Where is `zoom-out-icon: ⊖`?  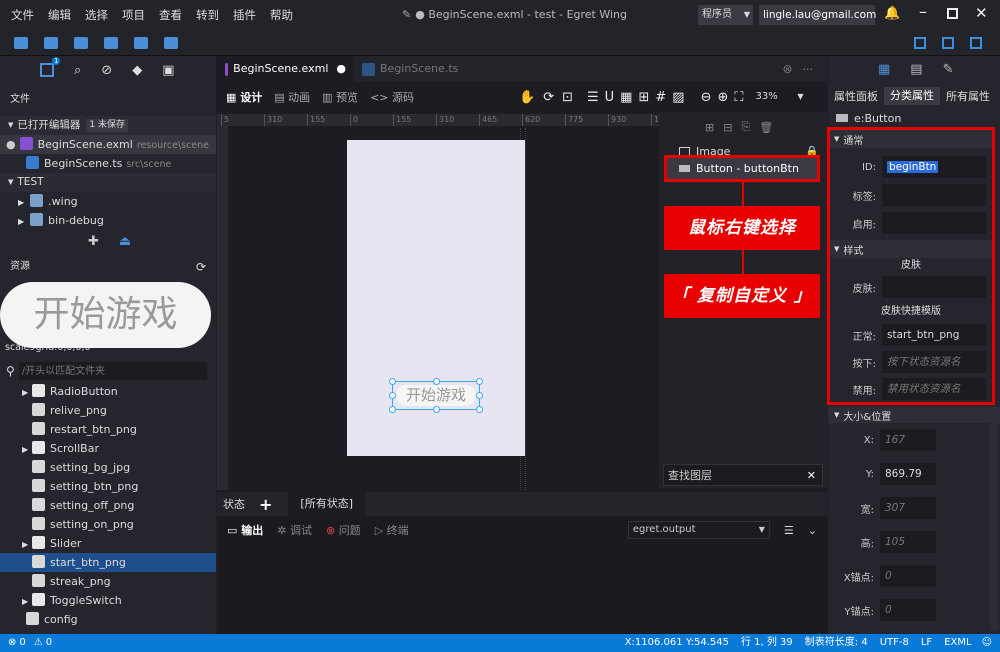
zoom-out-icon: ⊖ is located at coordinates (706, 97).